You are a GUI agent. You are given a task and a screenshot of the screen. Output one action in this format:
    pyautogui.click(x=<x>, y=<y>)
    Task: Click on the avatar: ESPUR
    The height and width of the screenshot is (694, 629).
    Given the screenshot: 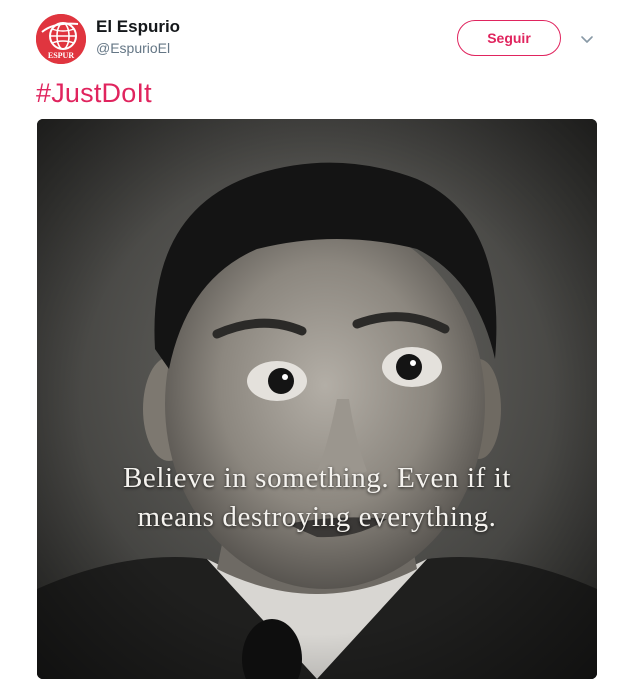 What is the action you would take?
    pyautogui.click(x=61, y=39)
    